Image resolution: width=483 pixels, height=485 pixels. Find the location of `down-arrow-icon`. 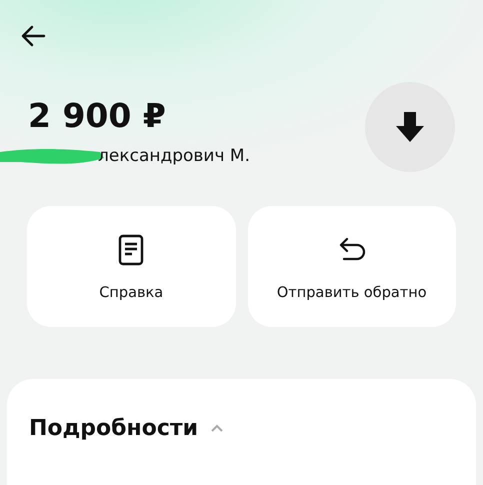

down-arrow-icon is located at coordinates (410, 127).